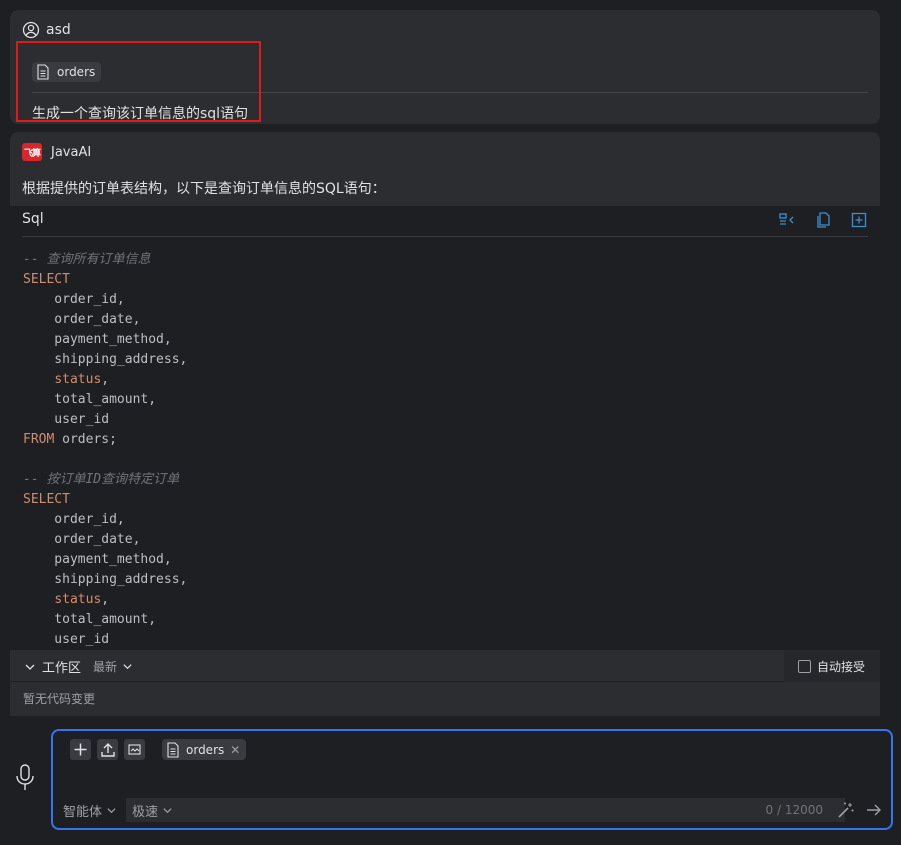  What do you see at coordinates (62, 668) in the screenshot?
I see `workspace-title: 工作区` at bounding box center [62, 668].